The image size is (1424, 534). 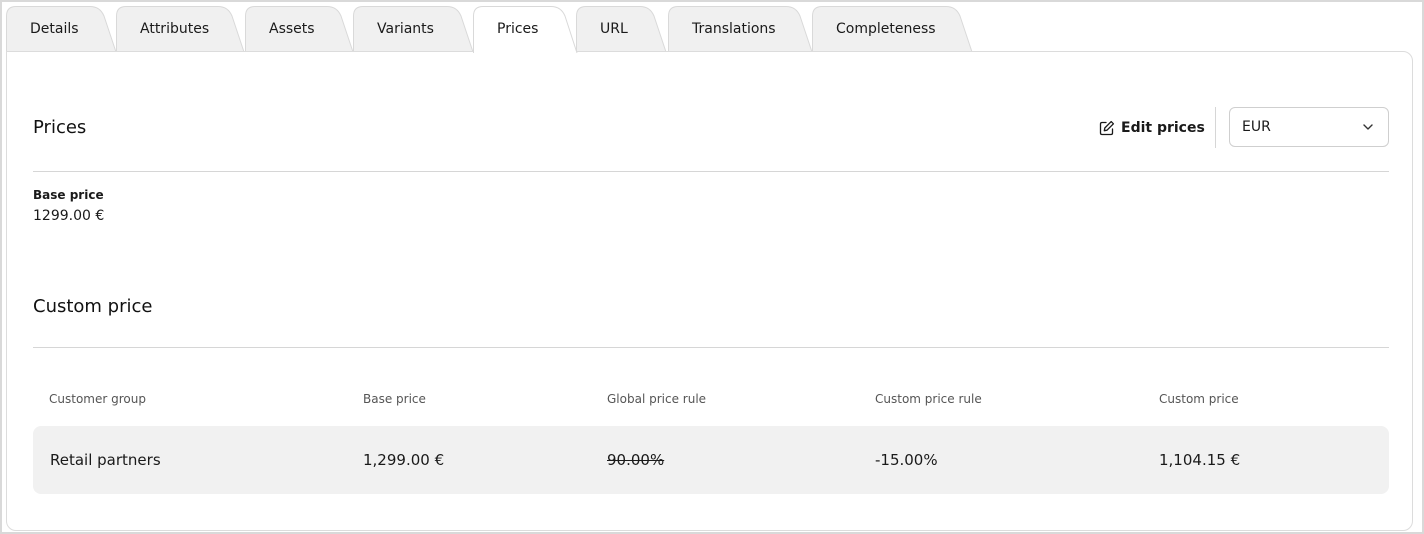 What do you see at coordinates (68, 195) in the screenshot?
I see `base-price-label: Base price` at bounding box center [68, 195].